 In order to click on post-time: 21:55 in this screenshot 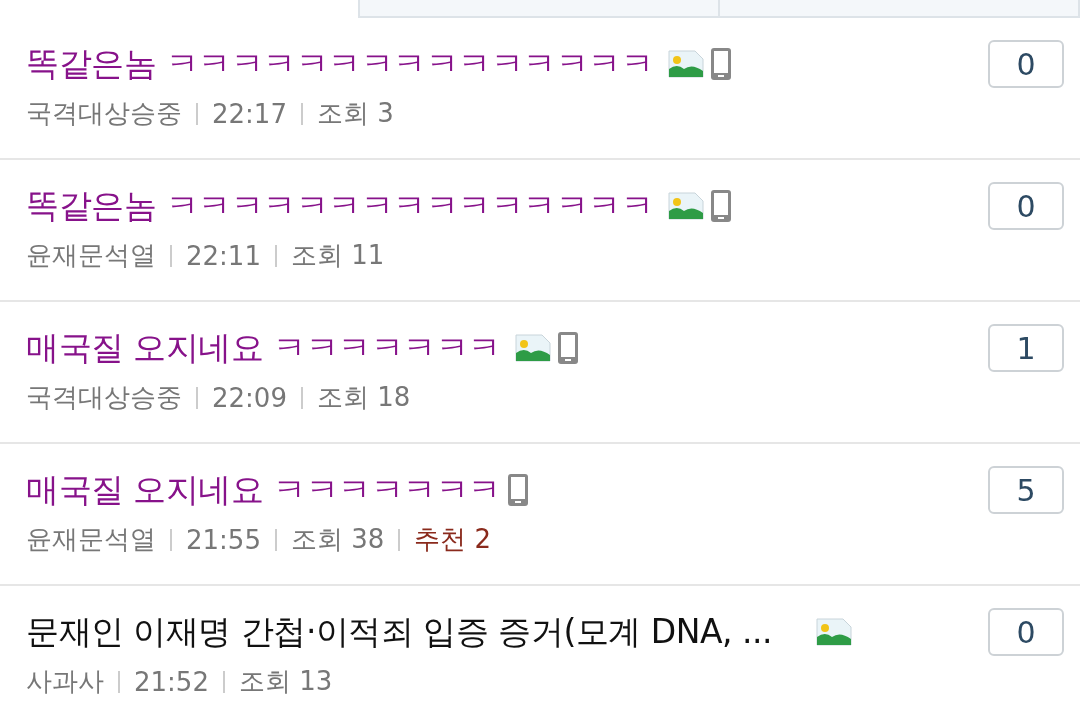, I will do `click(223, 539)`.